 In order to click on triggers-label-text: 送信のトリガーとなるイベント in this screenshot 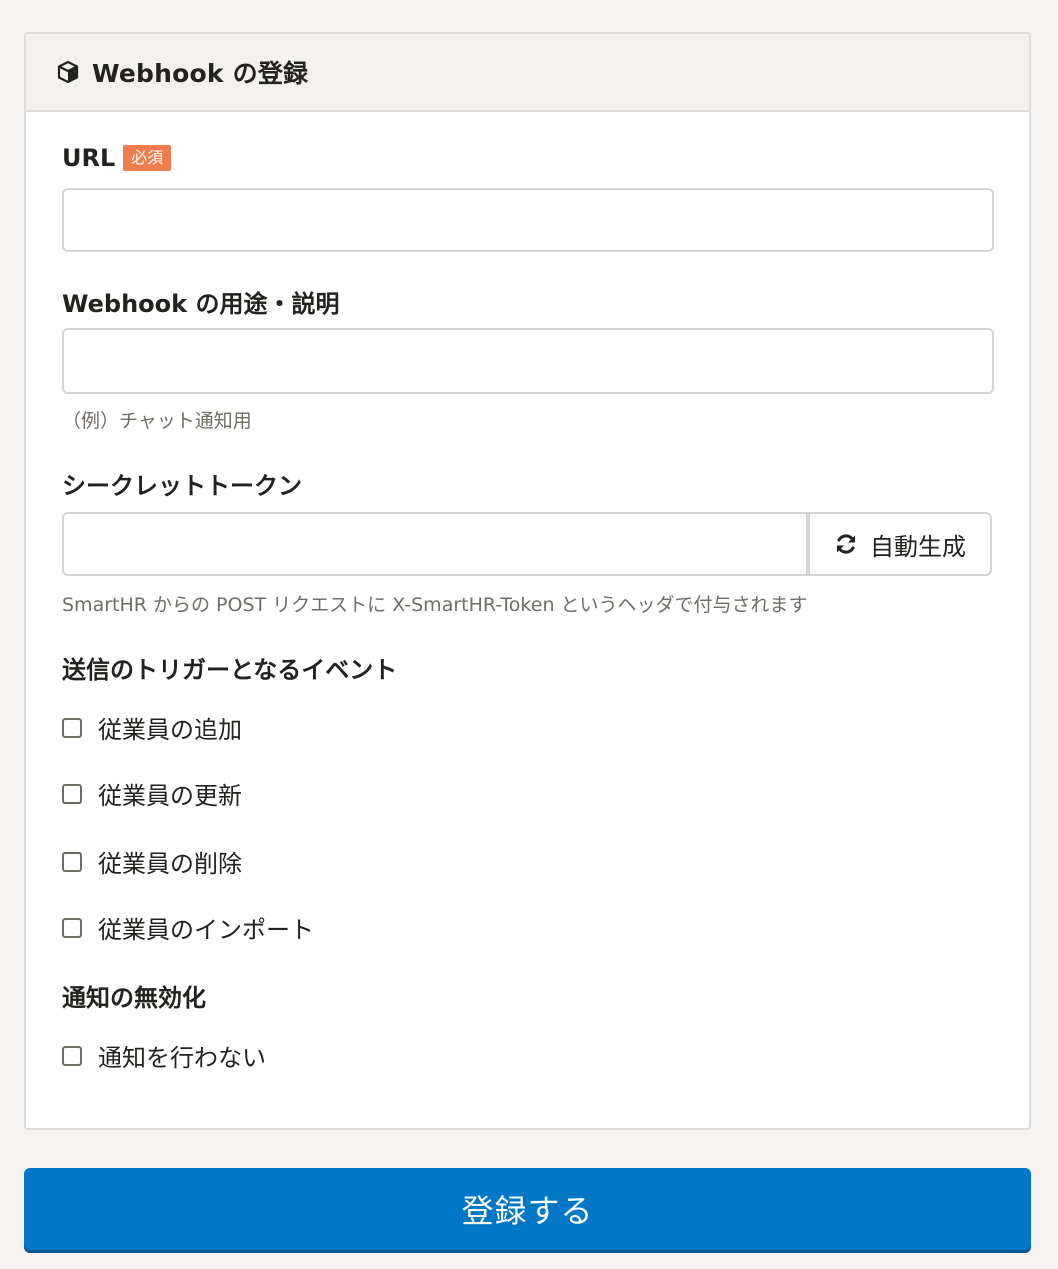, I will do `click(230, 670)`.